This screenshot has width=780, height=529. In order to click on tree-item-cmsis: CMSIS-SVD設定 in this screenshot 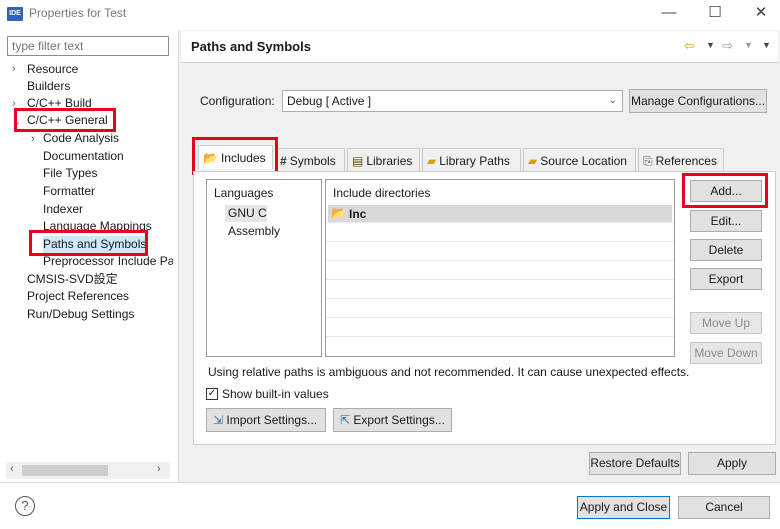, I will do `click(72, 279)`.